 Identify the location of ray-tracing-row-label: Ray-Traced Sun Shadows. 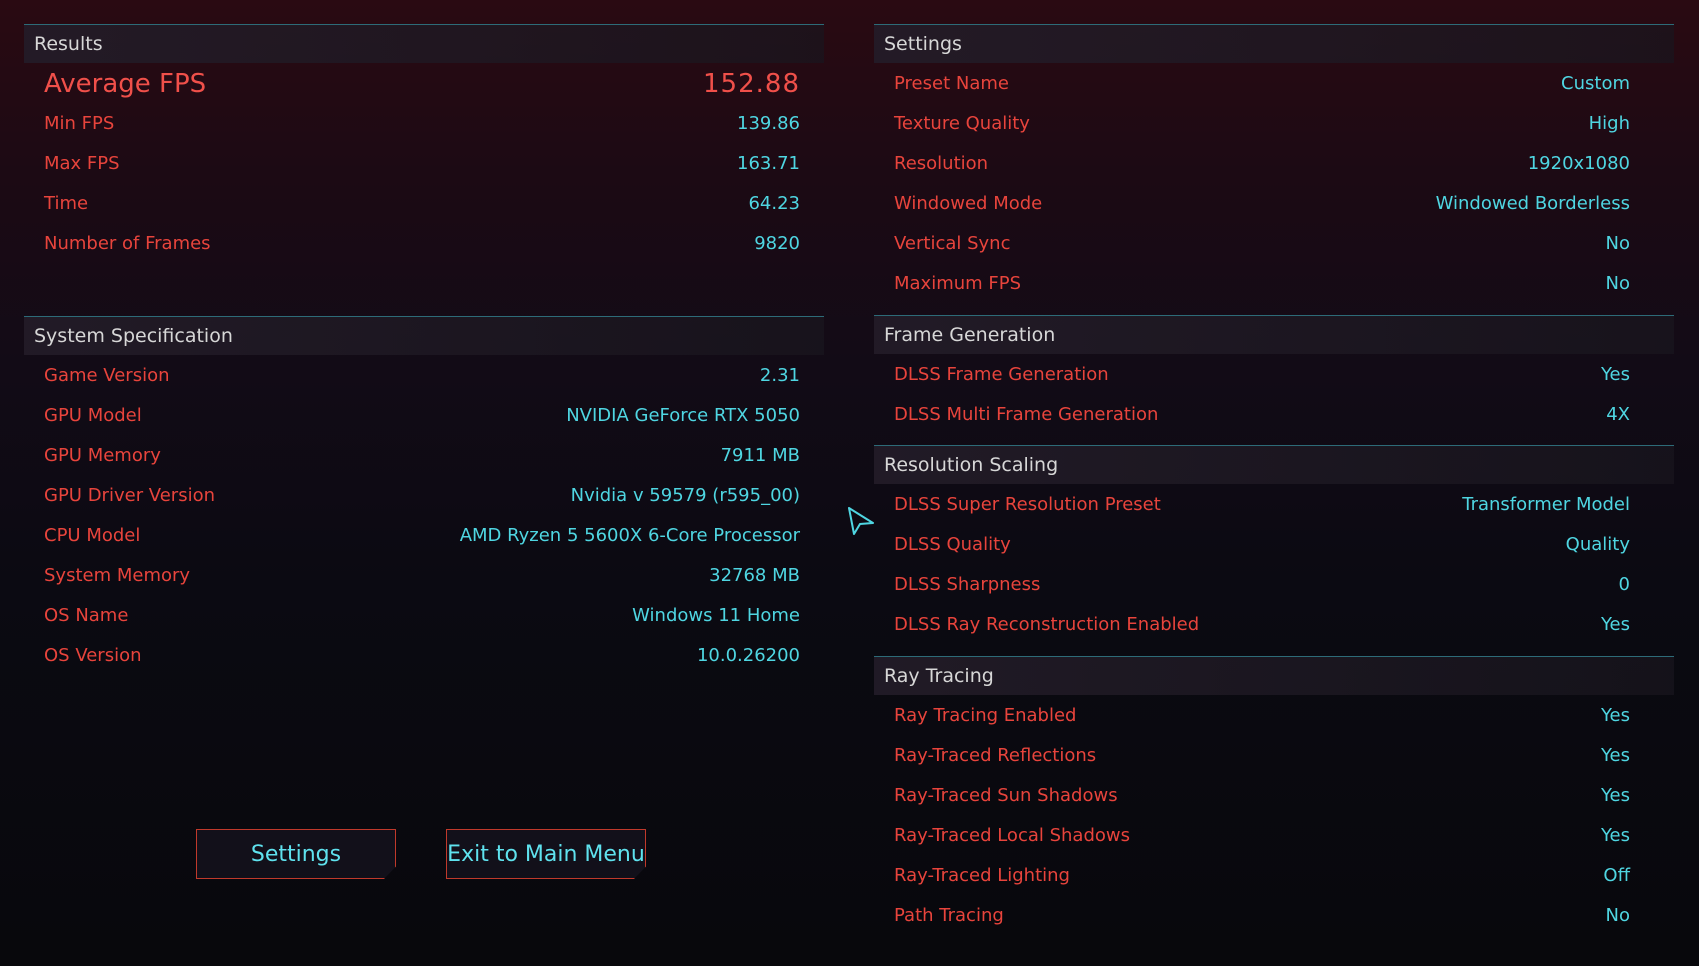
(1006, 795).